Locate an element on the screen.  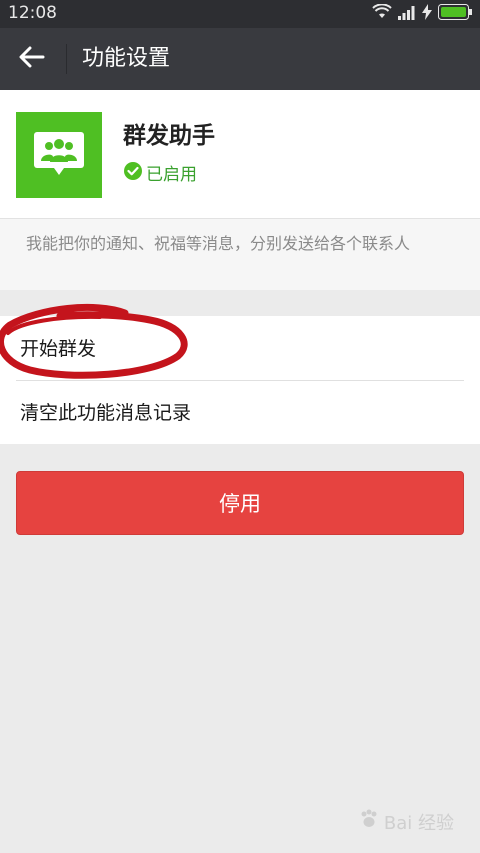
title-divider is located at coordinates (66, 59).